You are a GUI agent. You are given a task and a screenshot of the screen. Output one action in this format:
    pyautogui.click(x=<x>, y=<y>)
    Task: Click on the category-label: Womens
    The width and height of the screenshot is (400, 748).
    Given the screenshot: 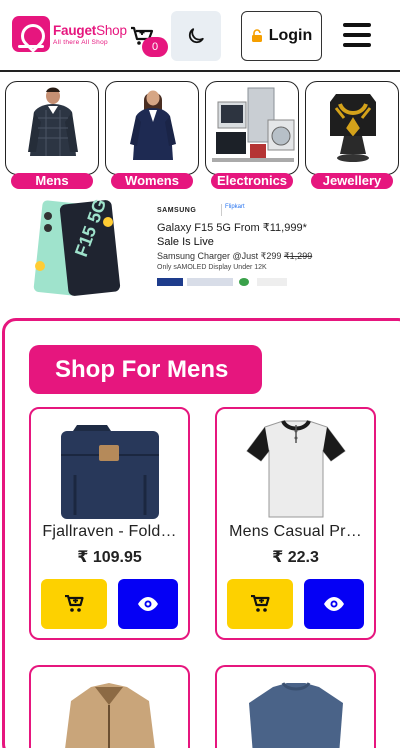 What is the action you would take?
    pyautogui.click(x=152, y=181)
    